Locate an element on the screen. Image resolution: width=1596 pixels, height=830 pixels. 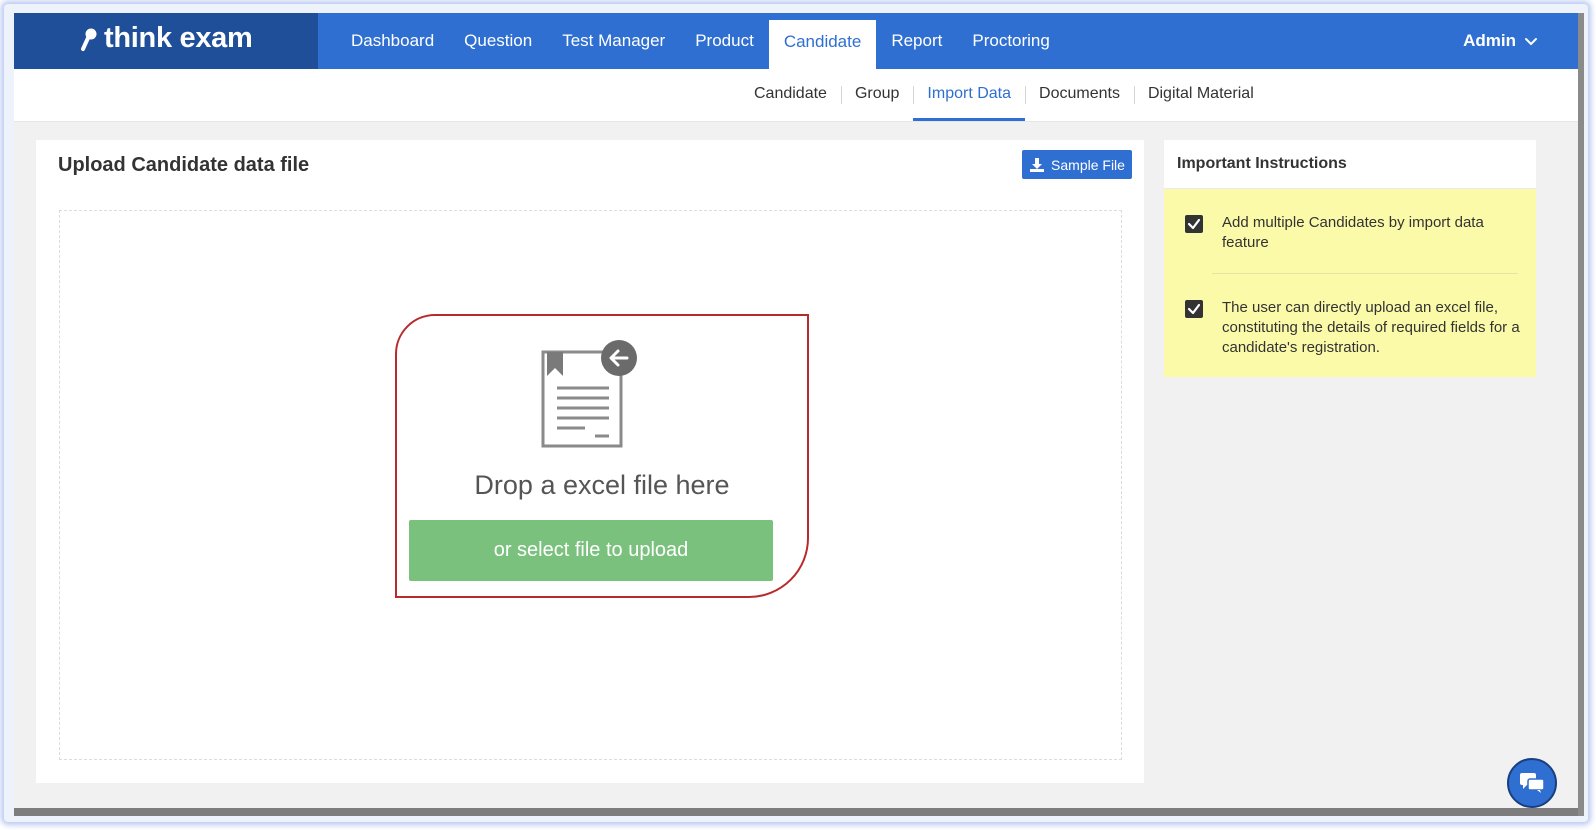
think-exam-logo-icon is located at coordinates (89, 39).